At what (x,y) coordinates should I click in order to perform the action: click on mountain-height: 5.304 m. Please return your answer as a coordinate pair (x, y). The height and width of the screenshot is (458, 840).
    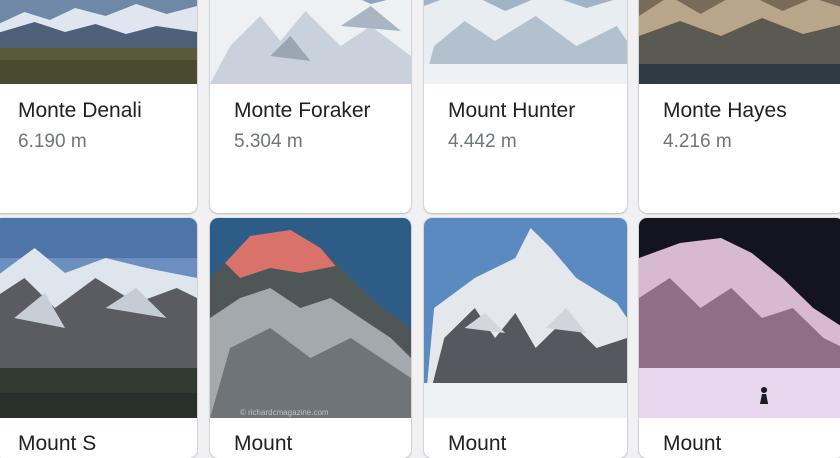
    Looking at the image, I should click on (268, 141).